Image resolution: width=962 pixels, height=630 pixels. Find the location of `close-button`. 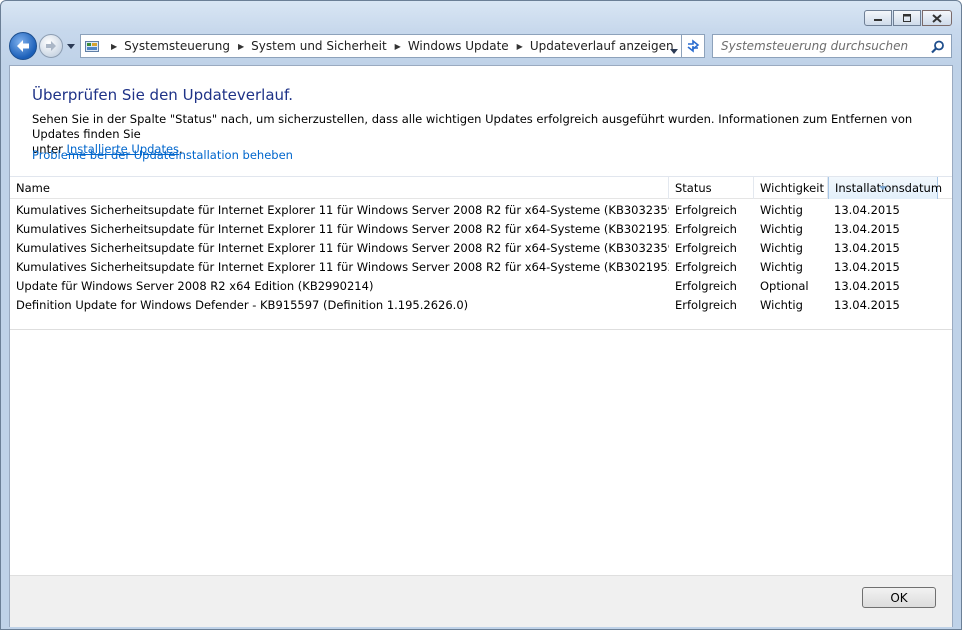

close-button is located at coordinates (937, 18).